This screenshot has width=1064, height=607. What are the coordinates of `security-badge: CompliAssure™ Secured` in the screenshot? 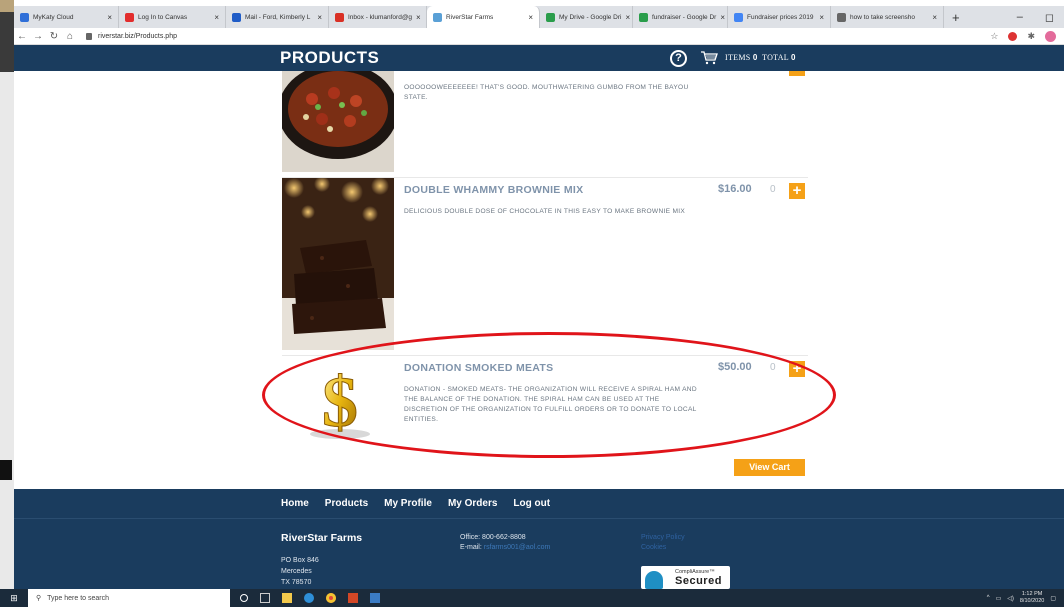 It's located at (685, 577).